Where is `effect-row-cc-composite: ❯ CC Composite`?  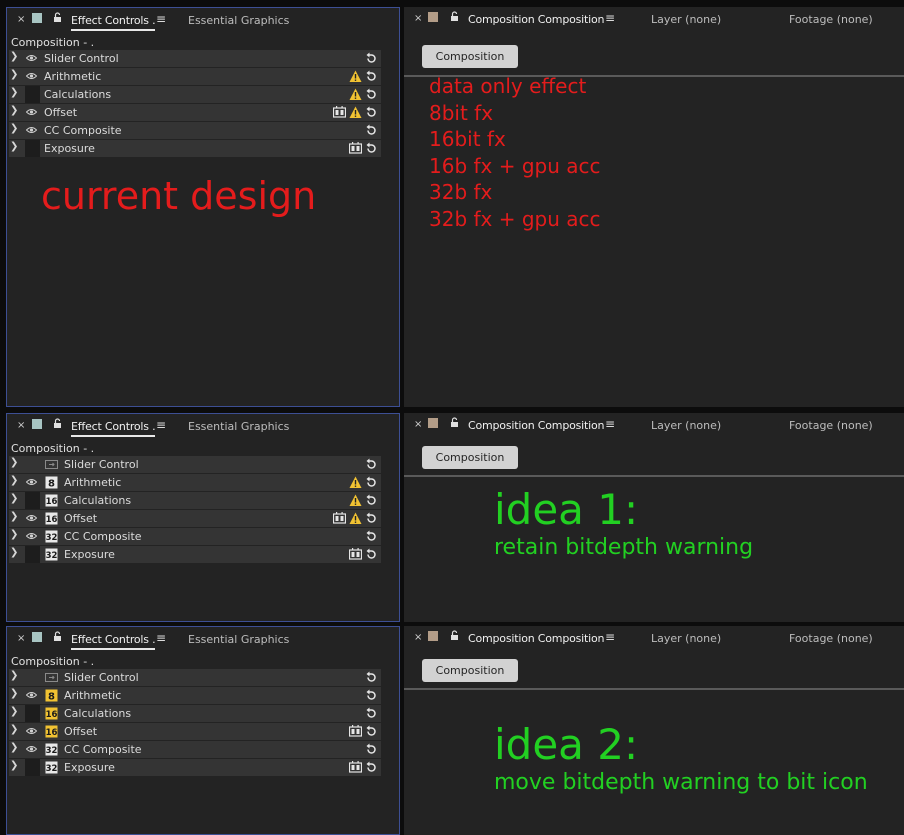 effect-row-cc-composite: ❯ CC Composite is located at coordinates (195, 130).